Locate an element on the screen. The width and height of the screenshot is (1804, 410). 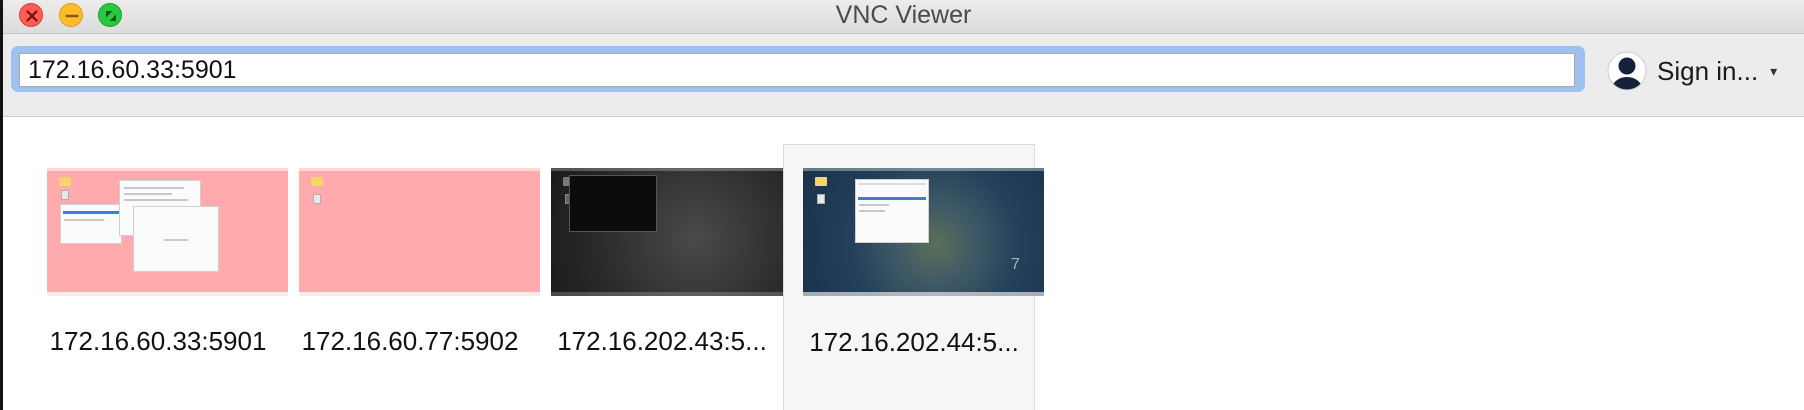
connection-tile: 172.16.60.33:5901 is located at coordinates (157, 277).